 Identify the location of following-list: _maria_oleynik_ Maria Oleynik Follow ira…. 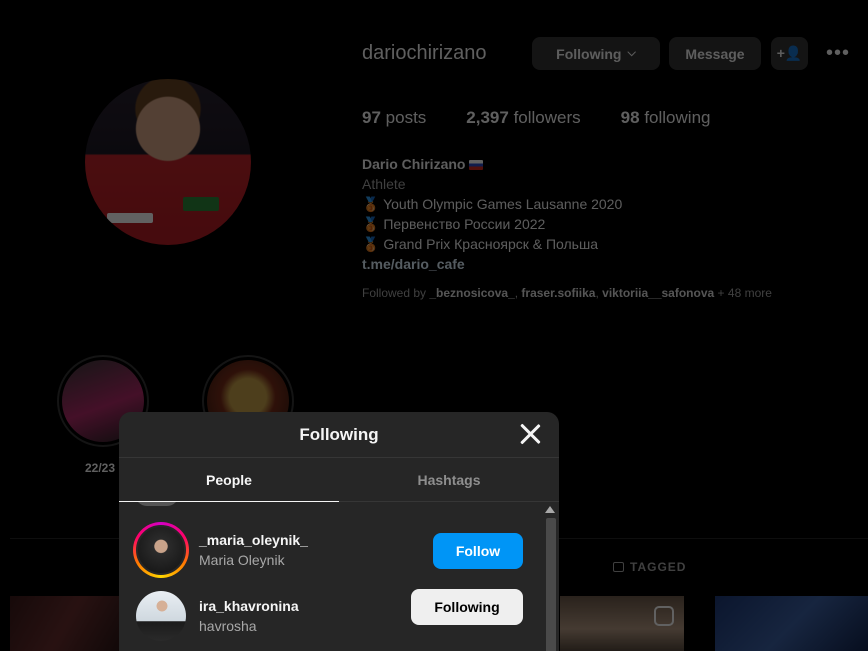
(339, 576).